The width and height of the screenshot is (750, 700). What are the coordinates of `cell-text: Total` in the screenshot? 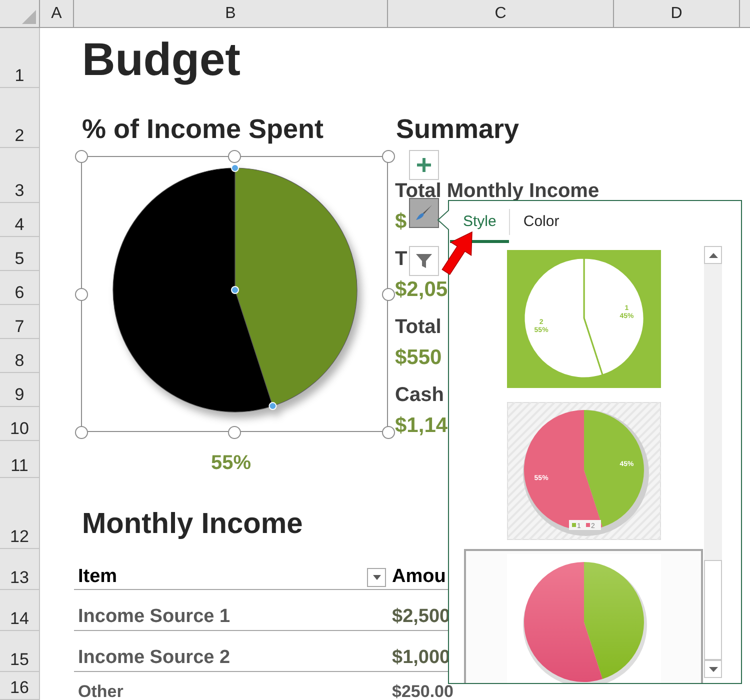 It's located at (418, 327).